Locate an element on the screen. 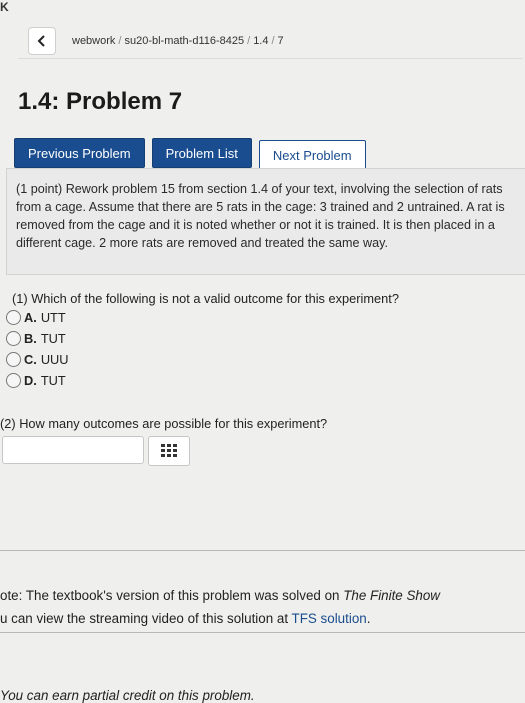 The image size is (525, 703). grid-keypad-icon is located at coordinates (169, 450).